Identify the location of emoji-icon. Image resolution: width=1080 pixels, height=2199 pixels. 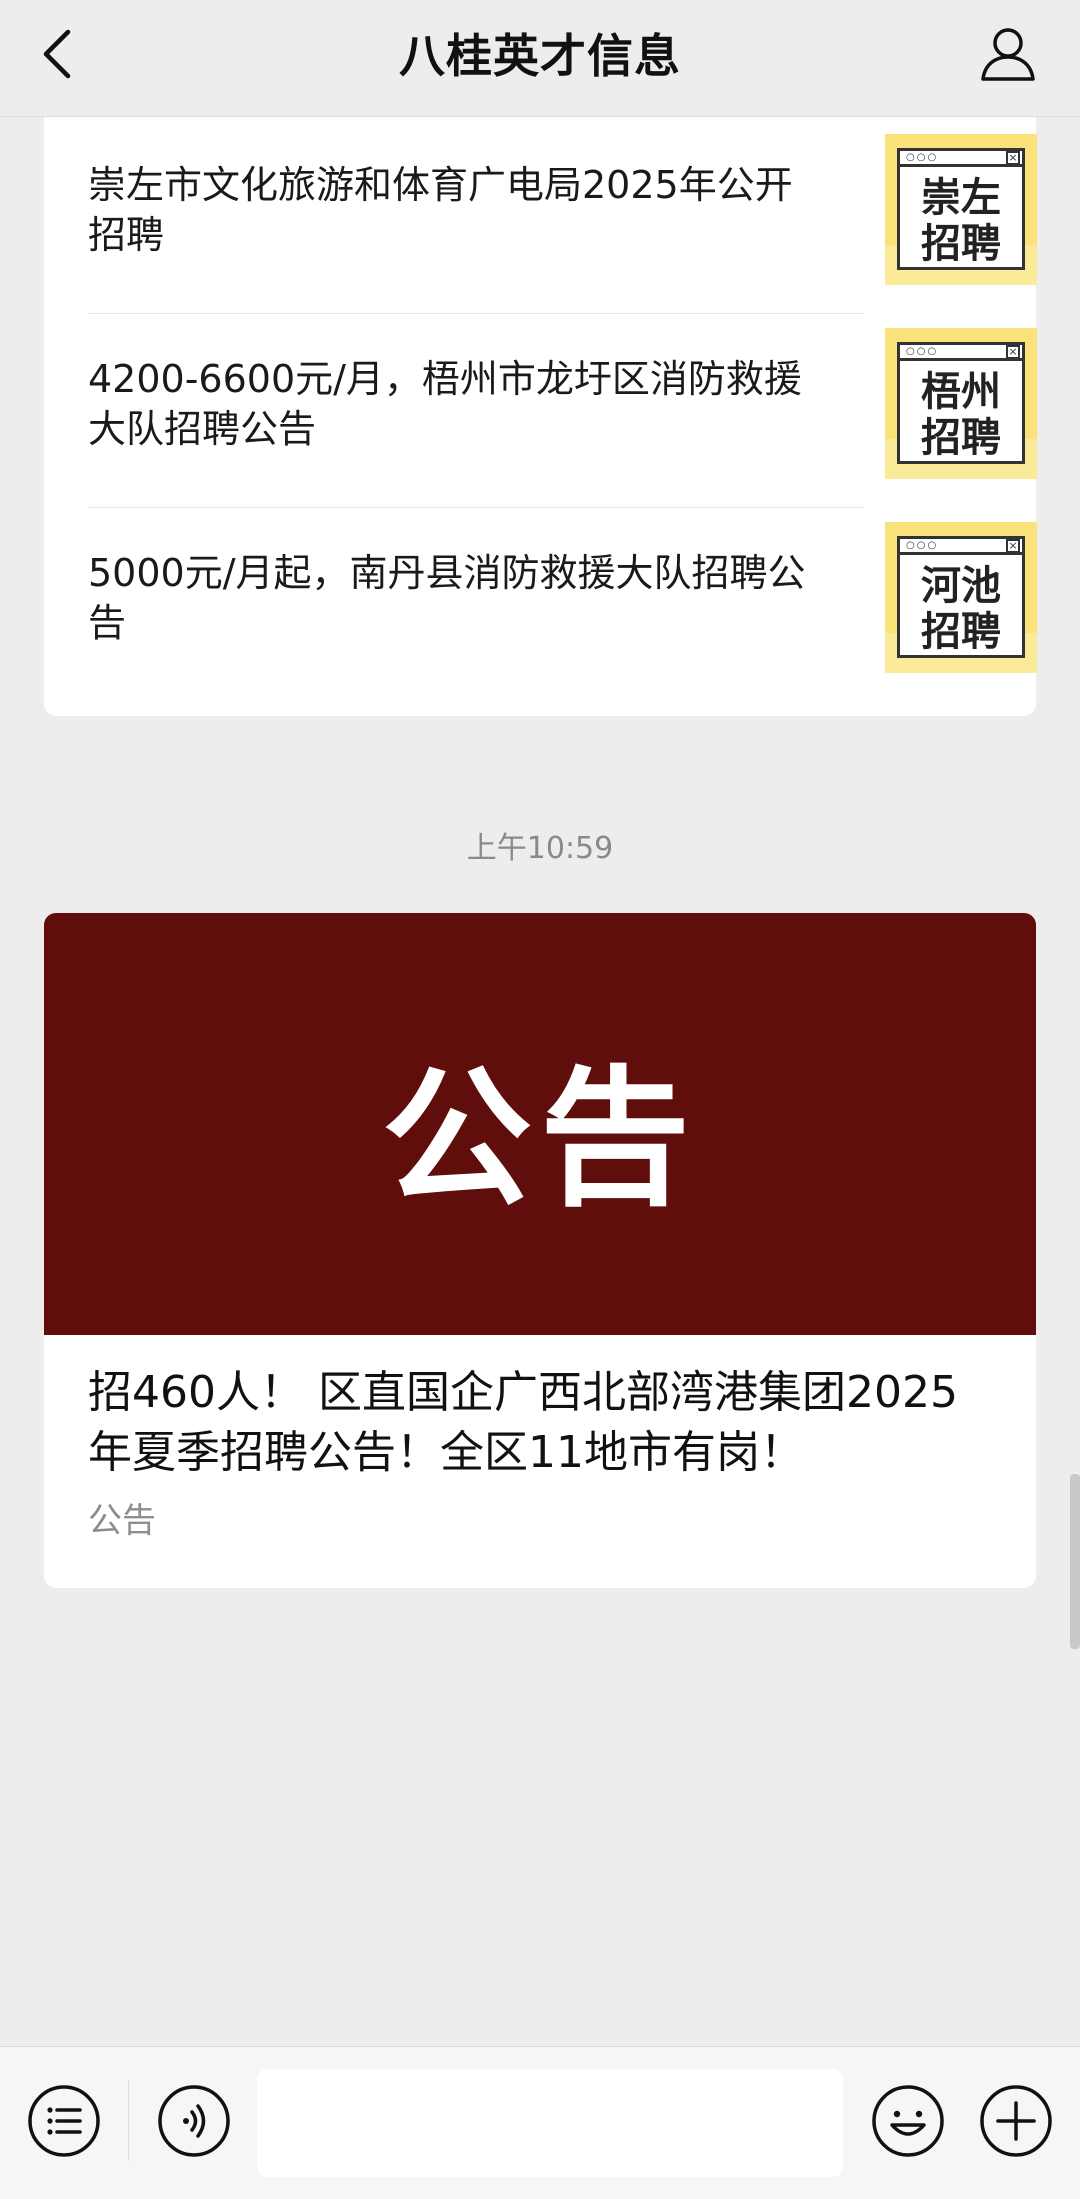
(908, 2121).